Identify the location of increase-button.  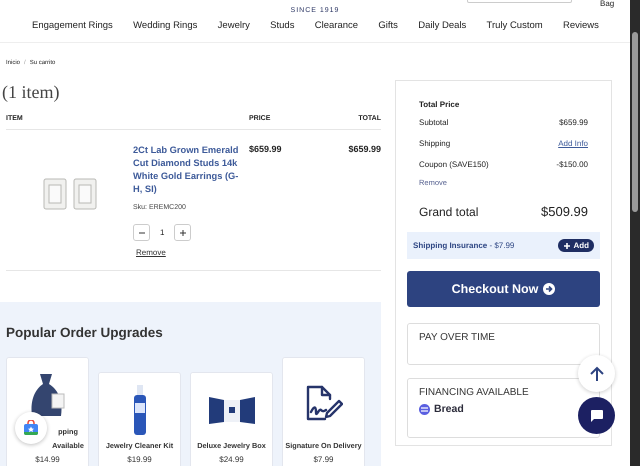
(183, 232).